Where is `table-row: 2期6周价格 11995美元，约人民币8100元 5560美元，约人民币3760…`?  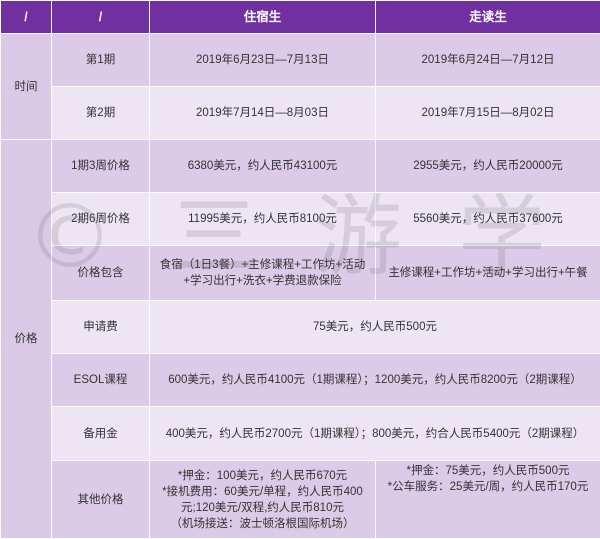
table-row: 2期6周价格 11995美元，约人民币8100元 5560美元，约人民币3760… is located at coordinates (300, 219).